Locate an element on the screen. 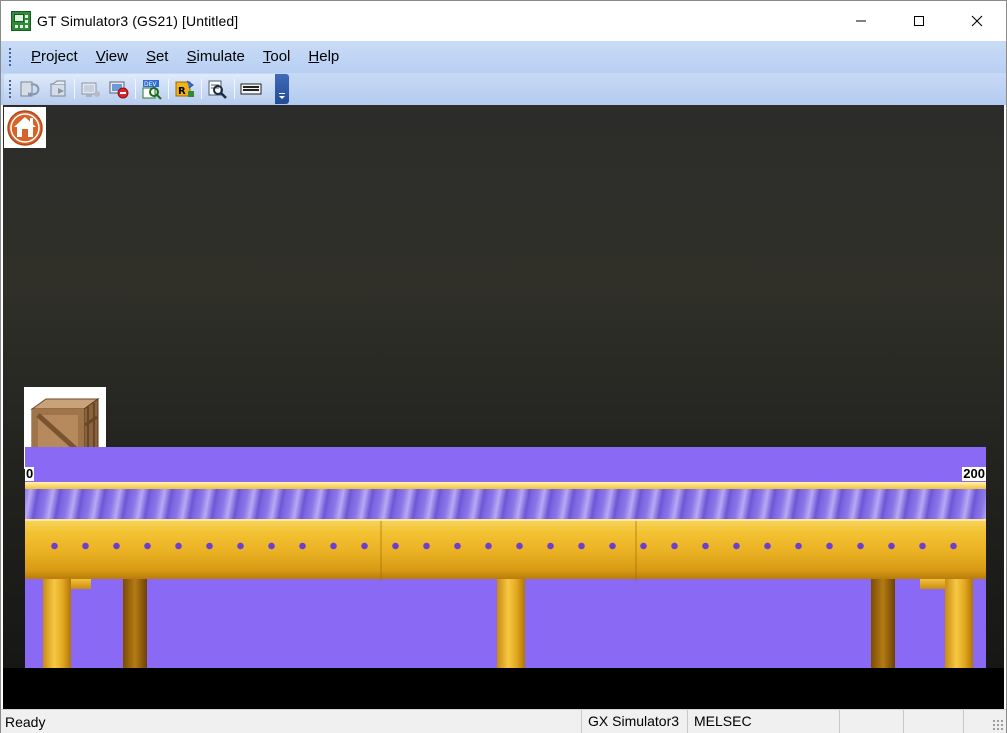 The image size is (1007, 733). home-button is located at coordinates (25, 127).